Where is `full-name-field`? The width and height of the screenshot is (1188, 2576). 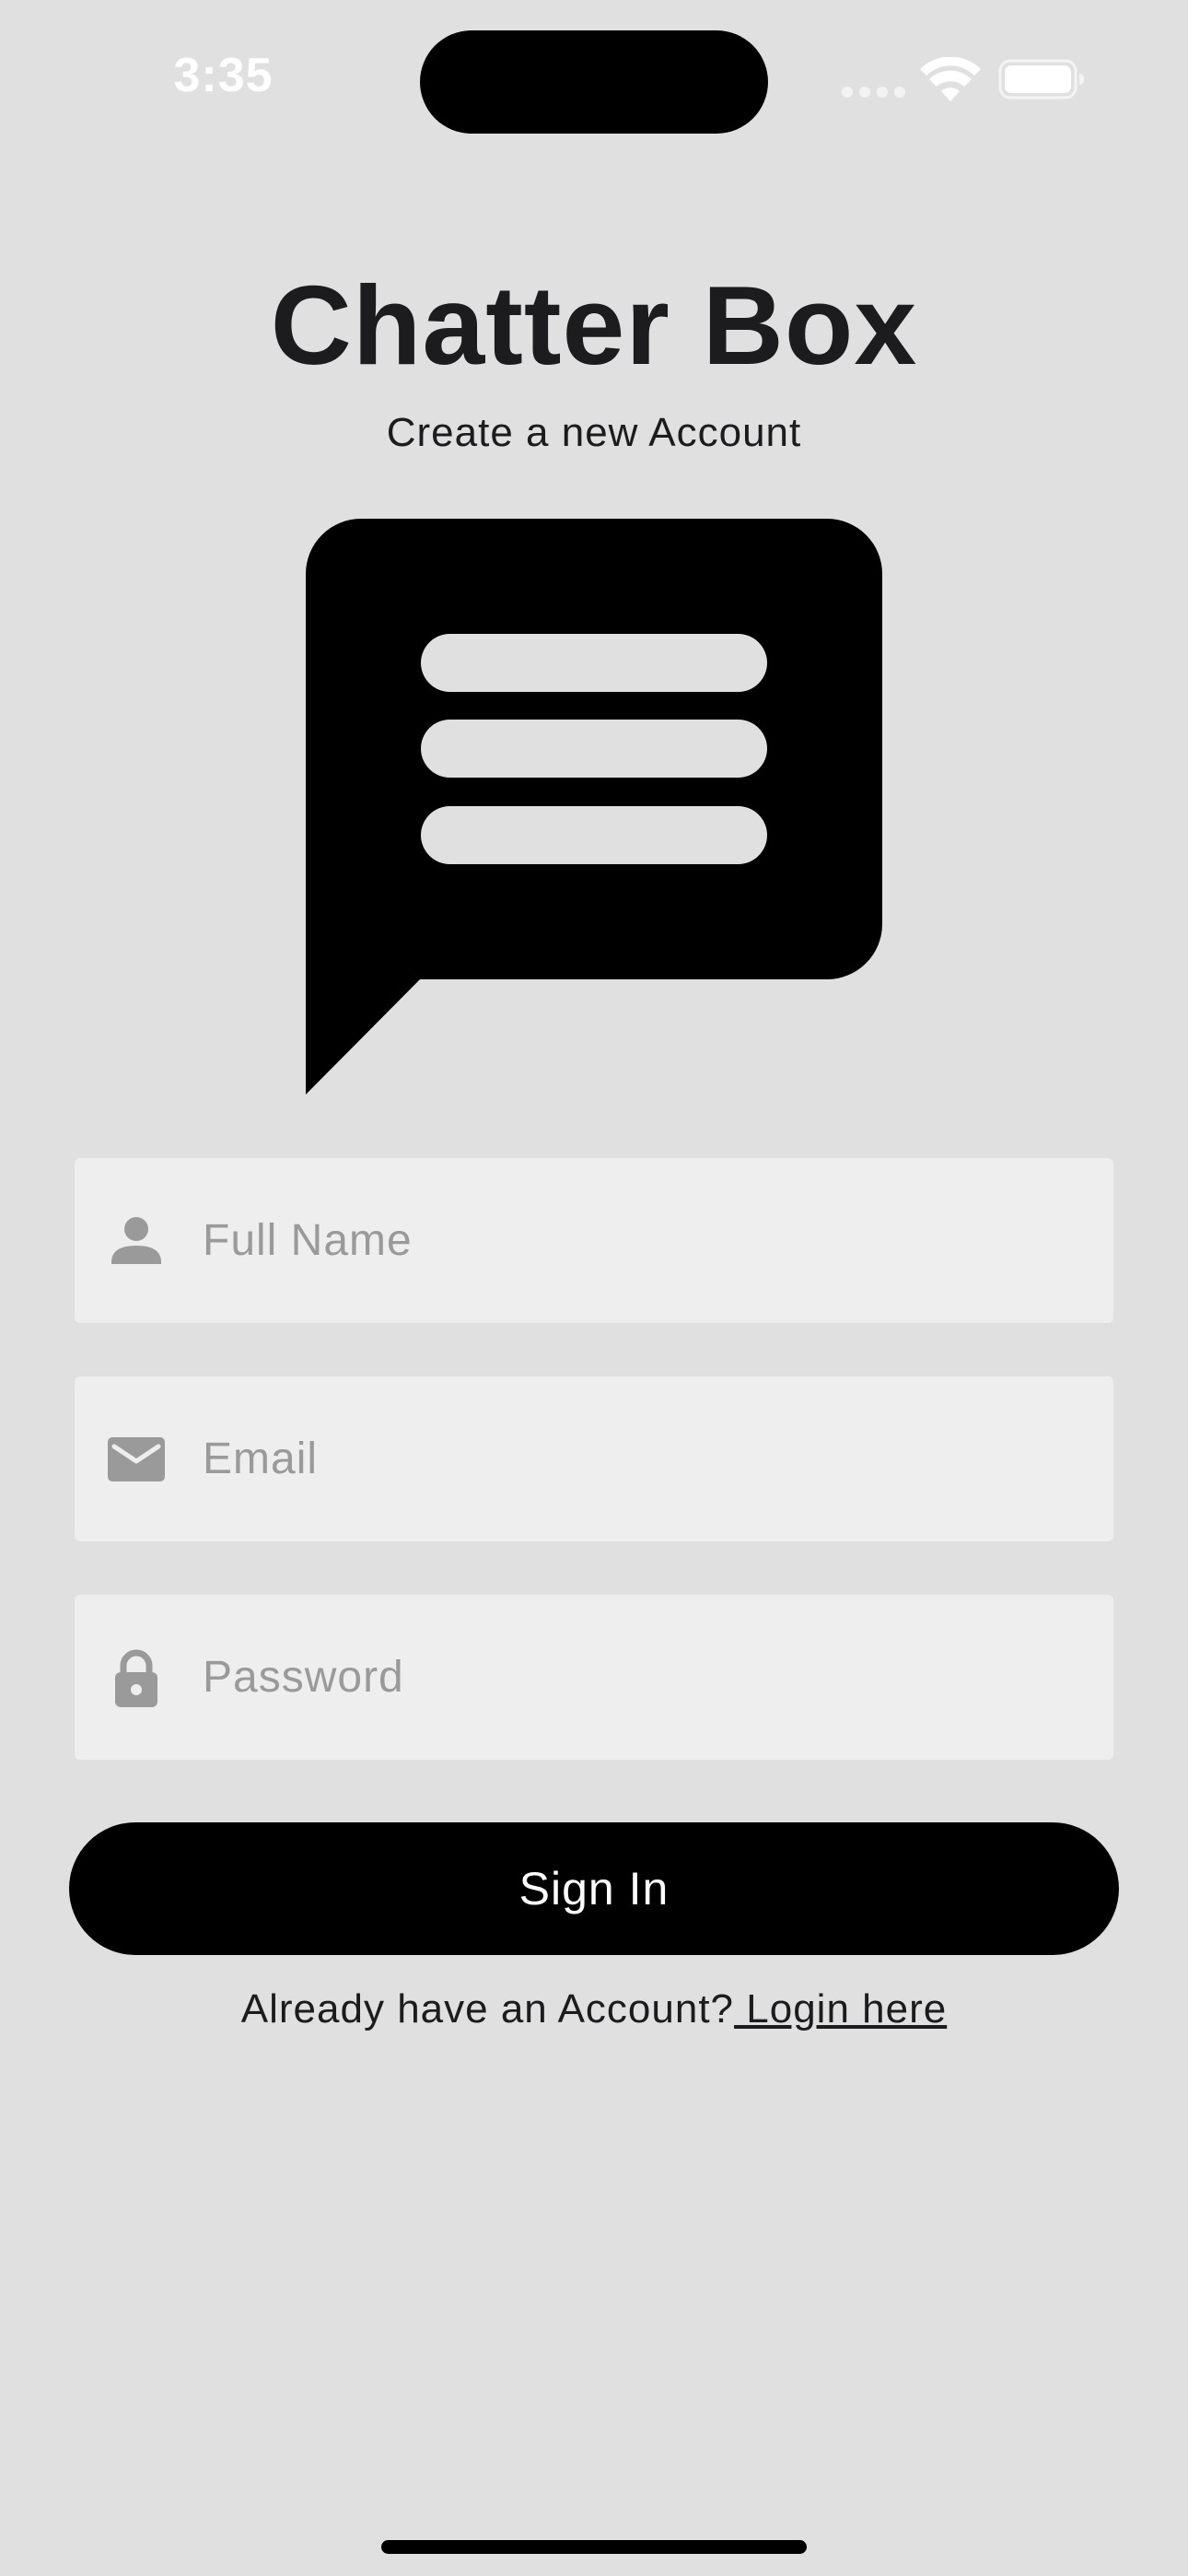
full-name-field is located at coordinates (594, 1240).